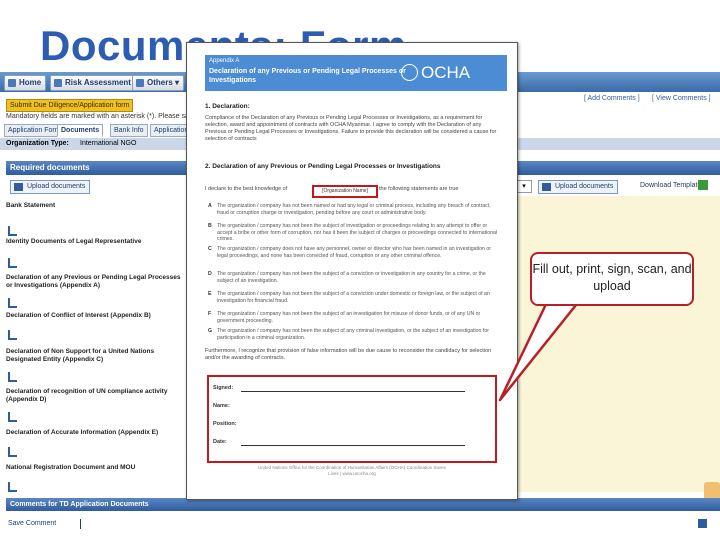 This screenshot has height=540, width=720. I want to click on date-line, so click(353, 445).